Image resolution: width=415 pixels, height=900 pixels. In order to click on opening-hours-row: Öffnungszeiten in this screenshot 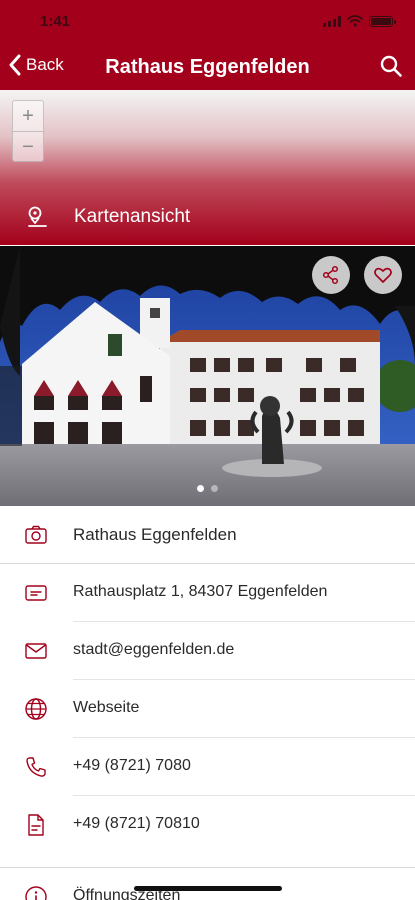, I will do `click(207, 884)`.